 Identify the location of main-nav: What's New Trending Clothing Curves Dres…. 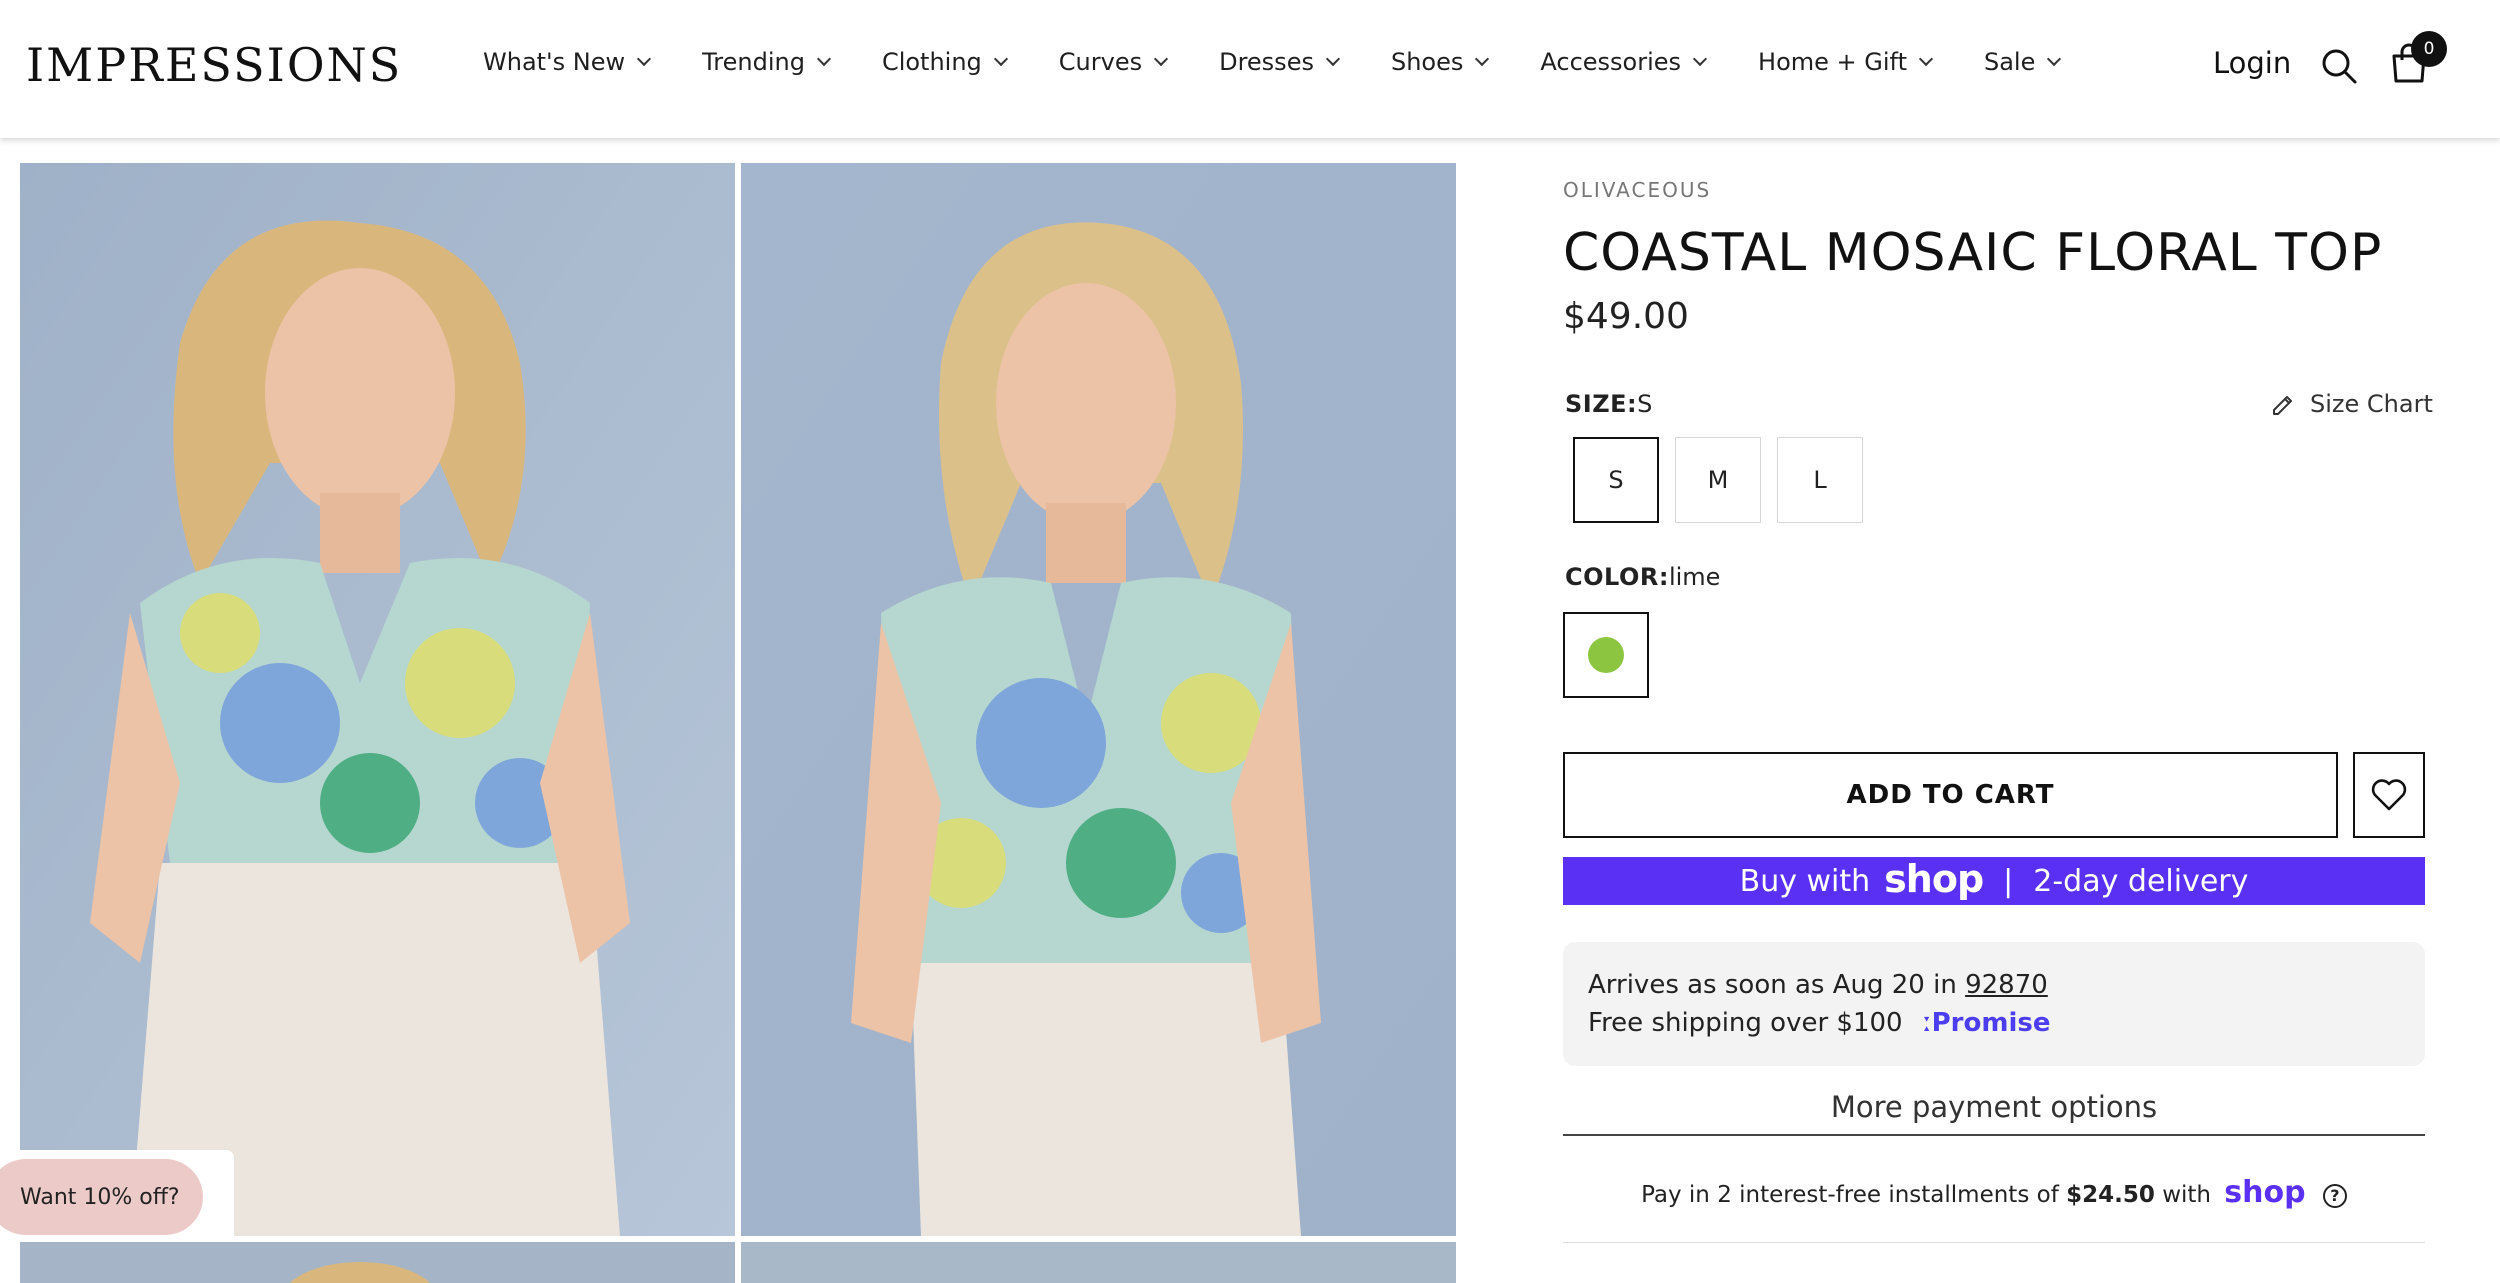
(1297, 62).